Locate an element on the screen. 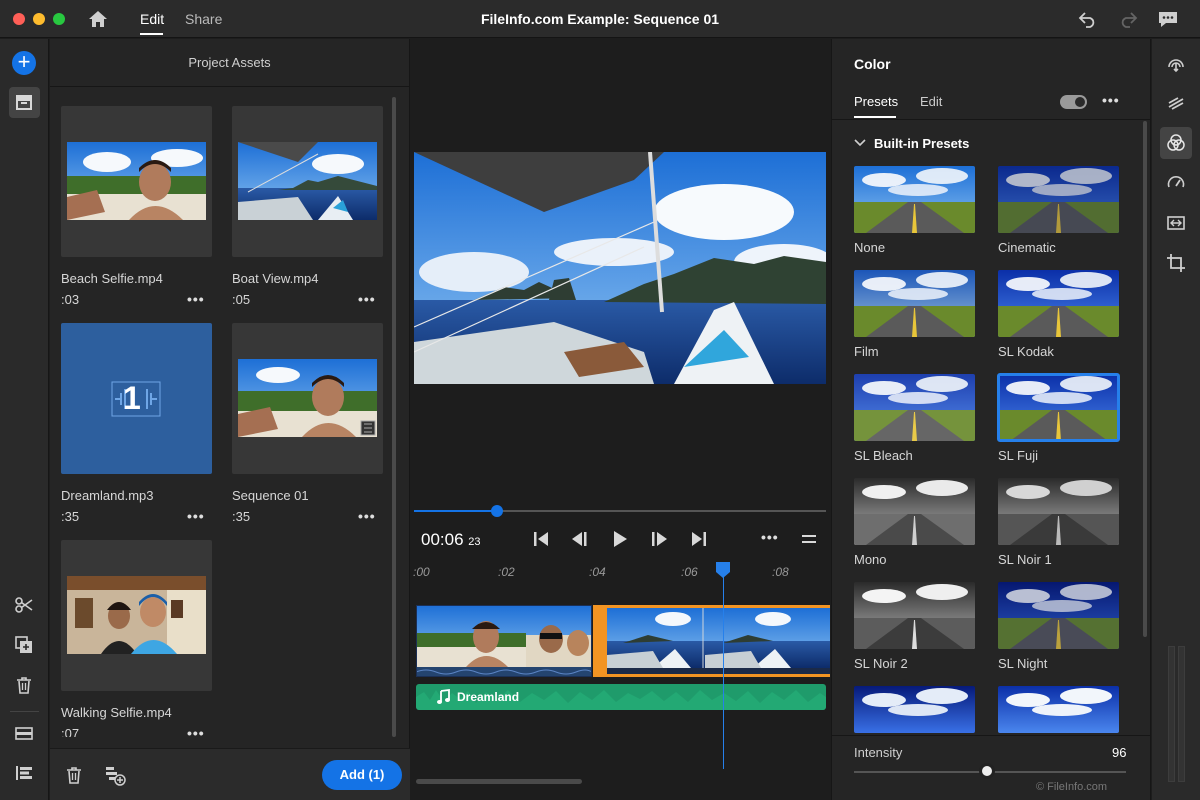 The image size is (1200, 800). ruler-label: :08 is located at coordinates (780, 572).